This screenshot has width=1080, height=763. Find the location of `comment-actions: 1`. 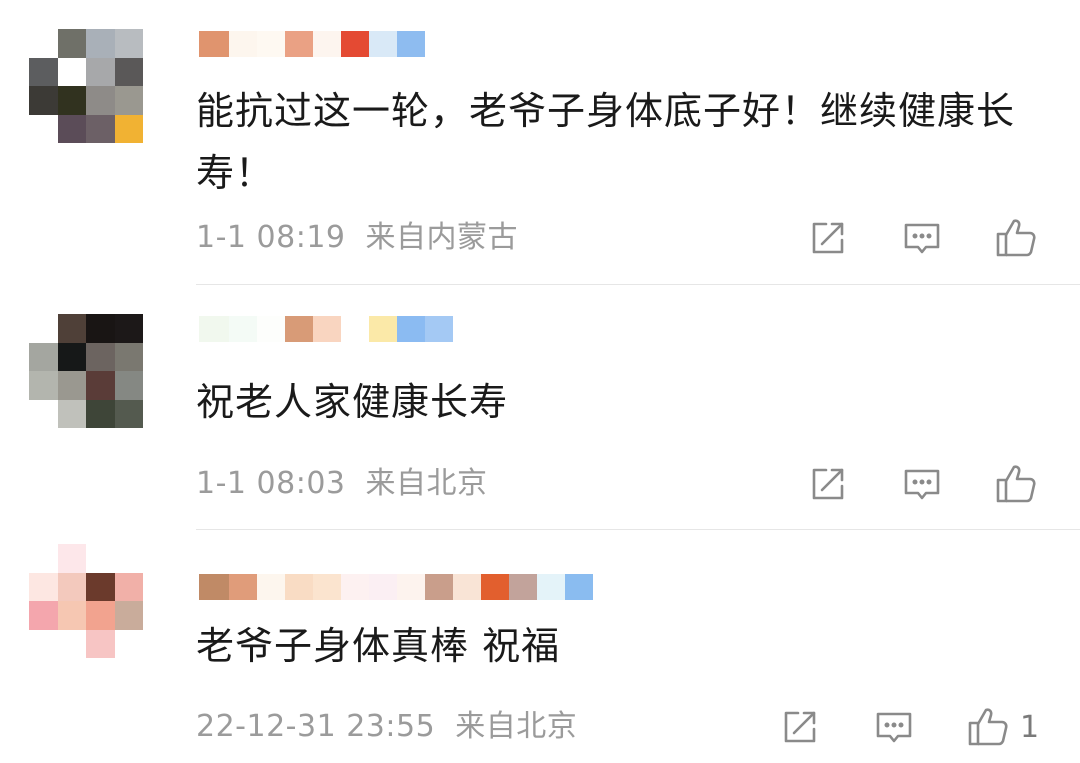

comment-actions: 1 is located at coordinates (540, 727).